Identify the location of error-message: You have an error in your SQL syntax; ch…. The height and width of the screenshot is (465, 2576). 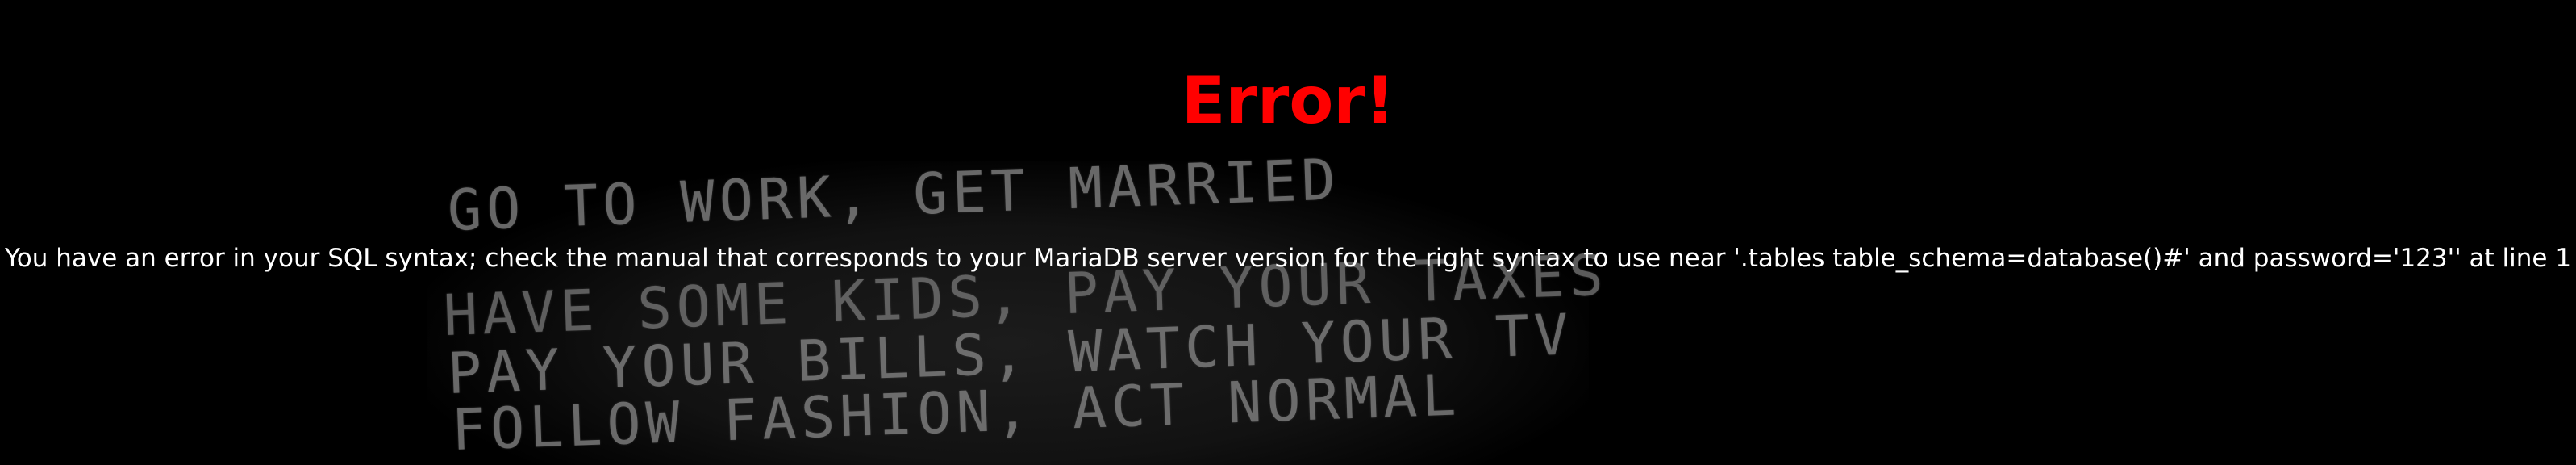
(1288, 258).